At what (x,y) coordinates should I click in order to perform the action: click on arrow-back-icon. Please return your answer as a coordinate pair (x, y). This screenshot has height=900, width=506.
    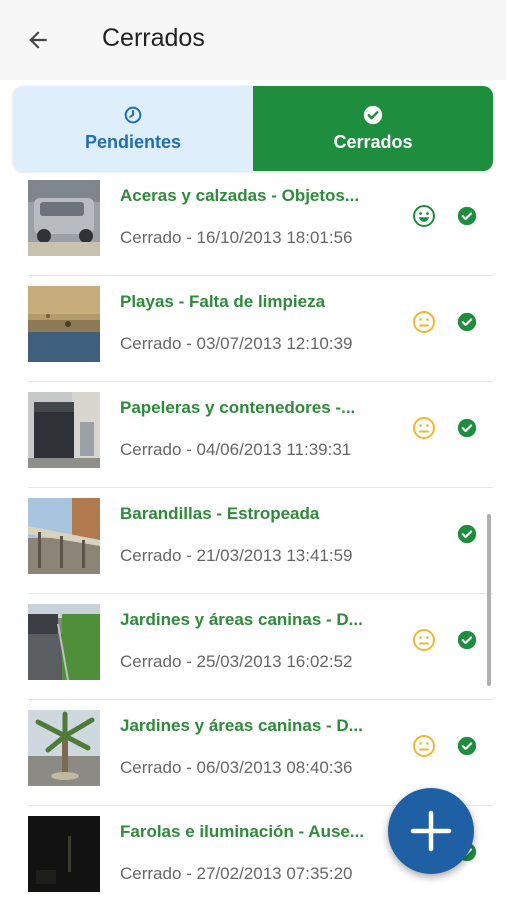
    Looking at the image, I should click on (38, 40).